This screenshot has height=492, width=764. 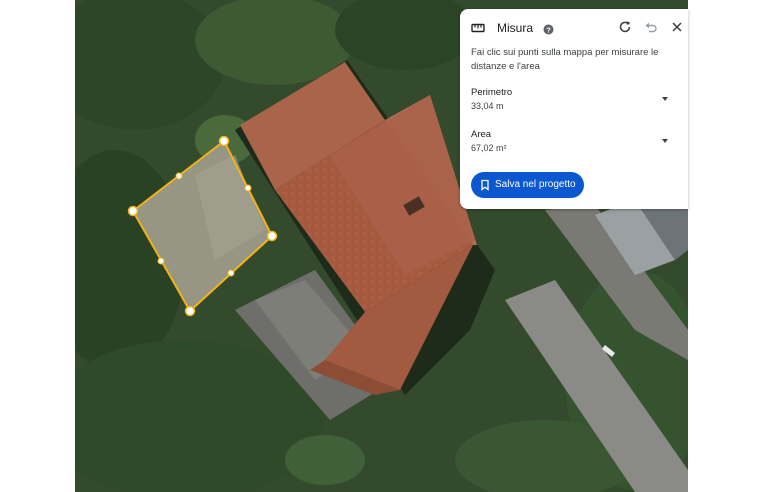 What do you see at coordinates (487, 106) in the screenshot?
I see `perimeter-value: 33,04 m` at bounding box center [487, 106].